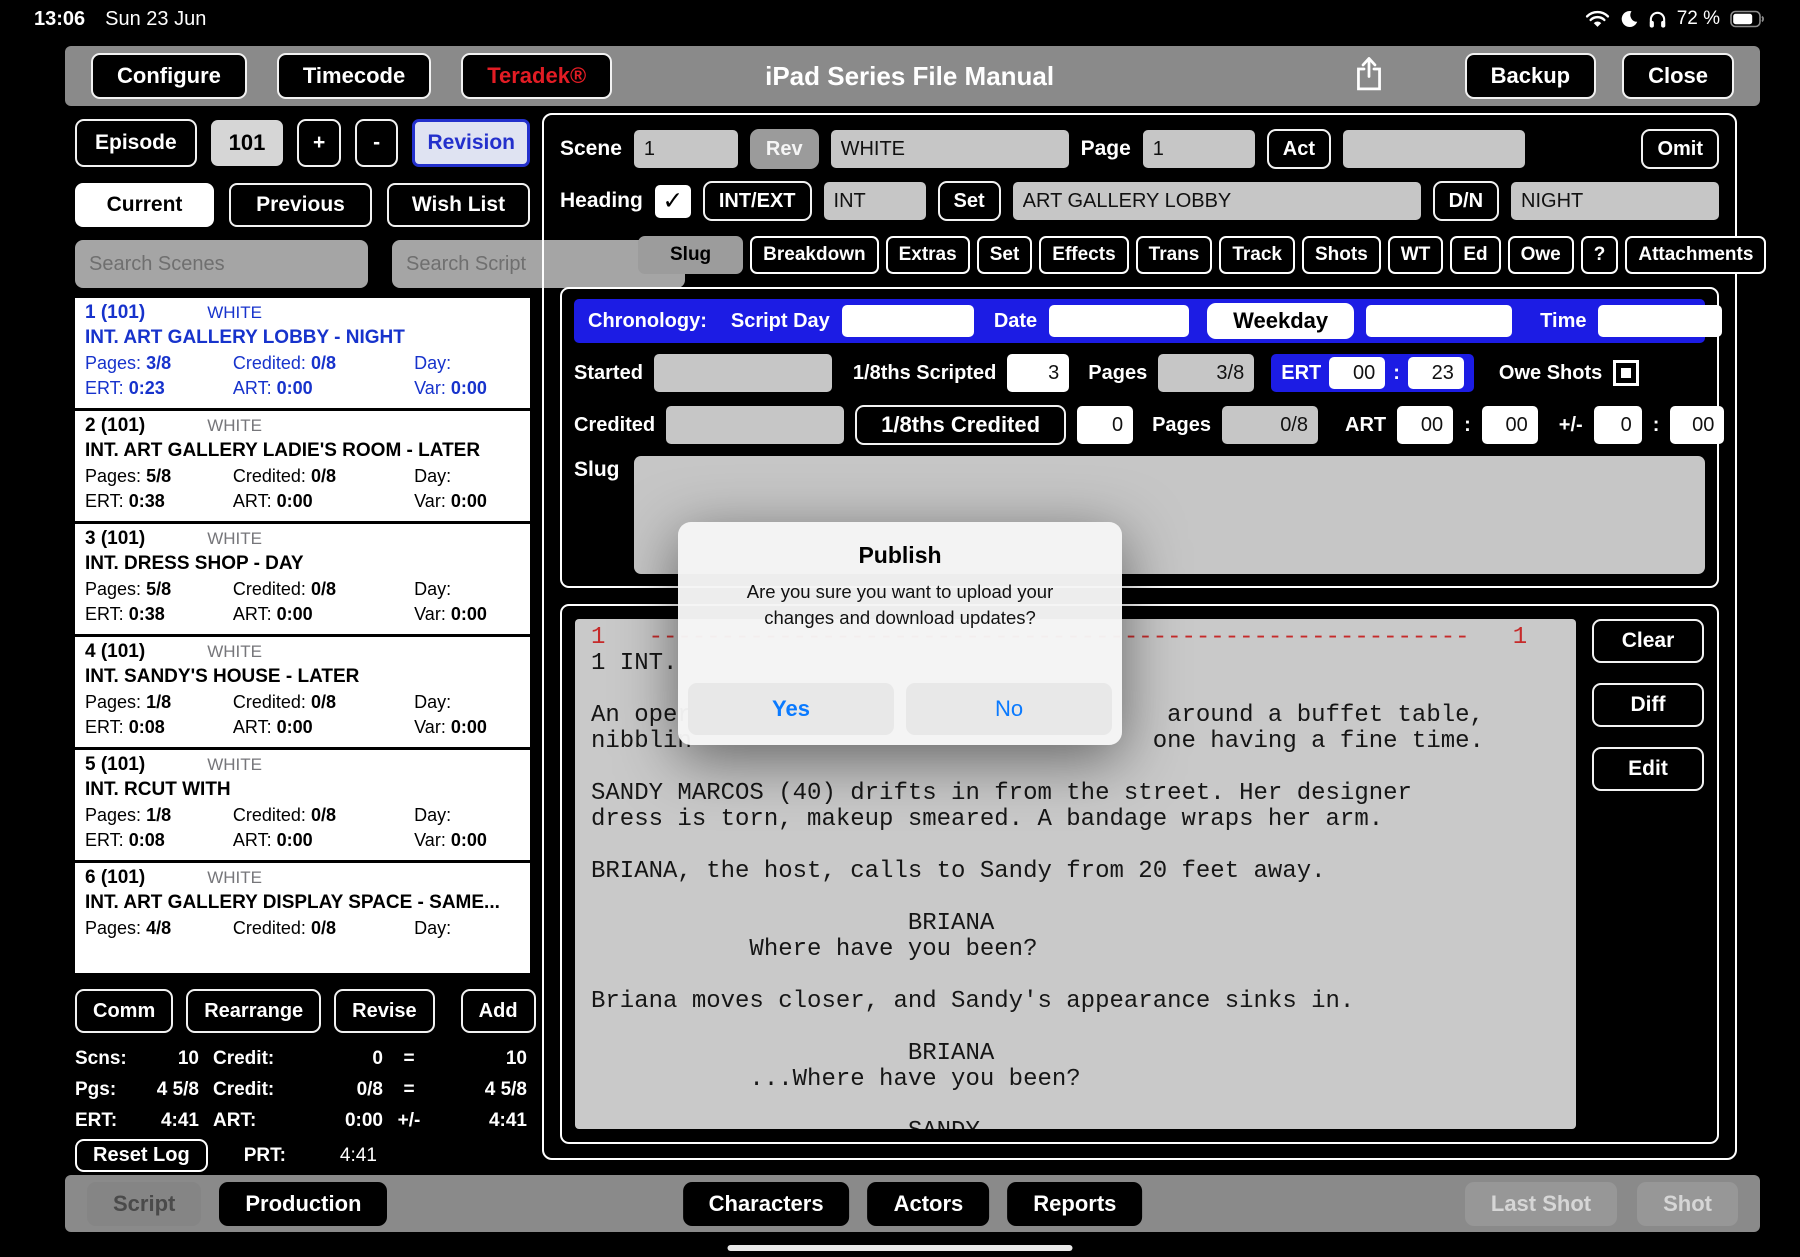 This screenshot has height=1257, width=1800. Describe the element at coordinates (1660, 321) in the screenshot. I see `time-field` at that location.